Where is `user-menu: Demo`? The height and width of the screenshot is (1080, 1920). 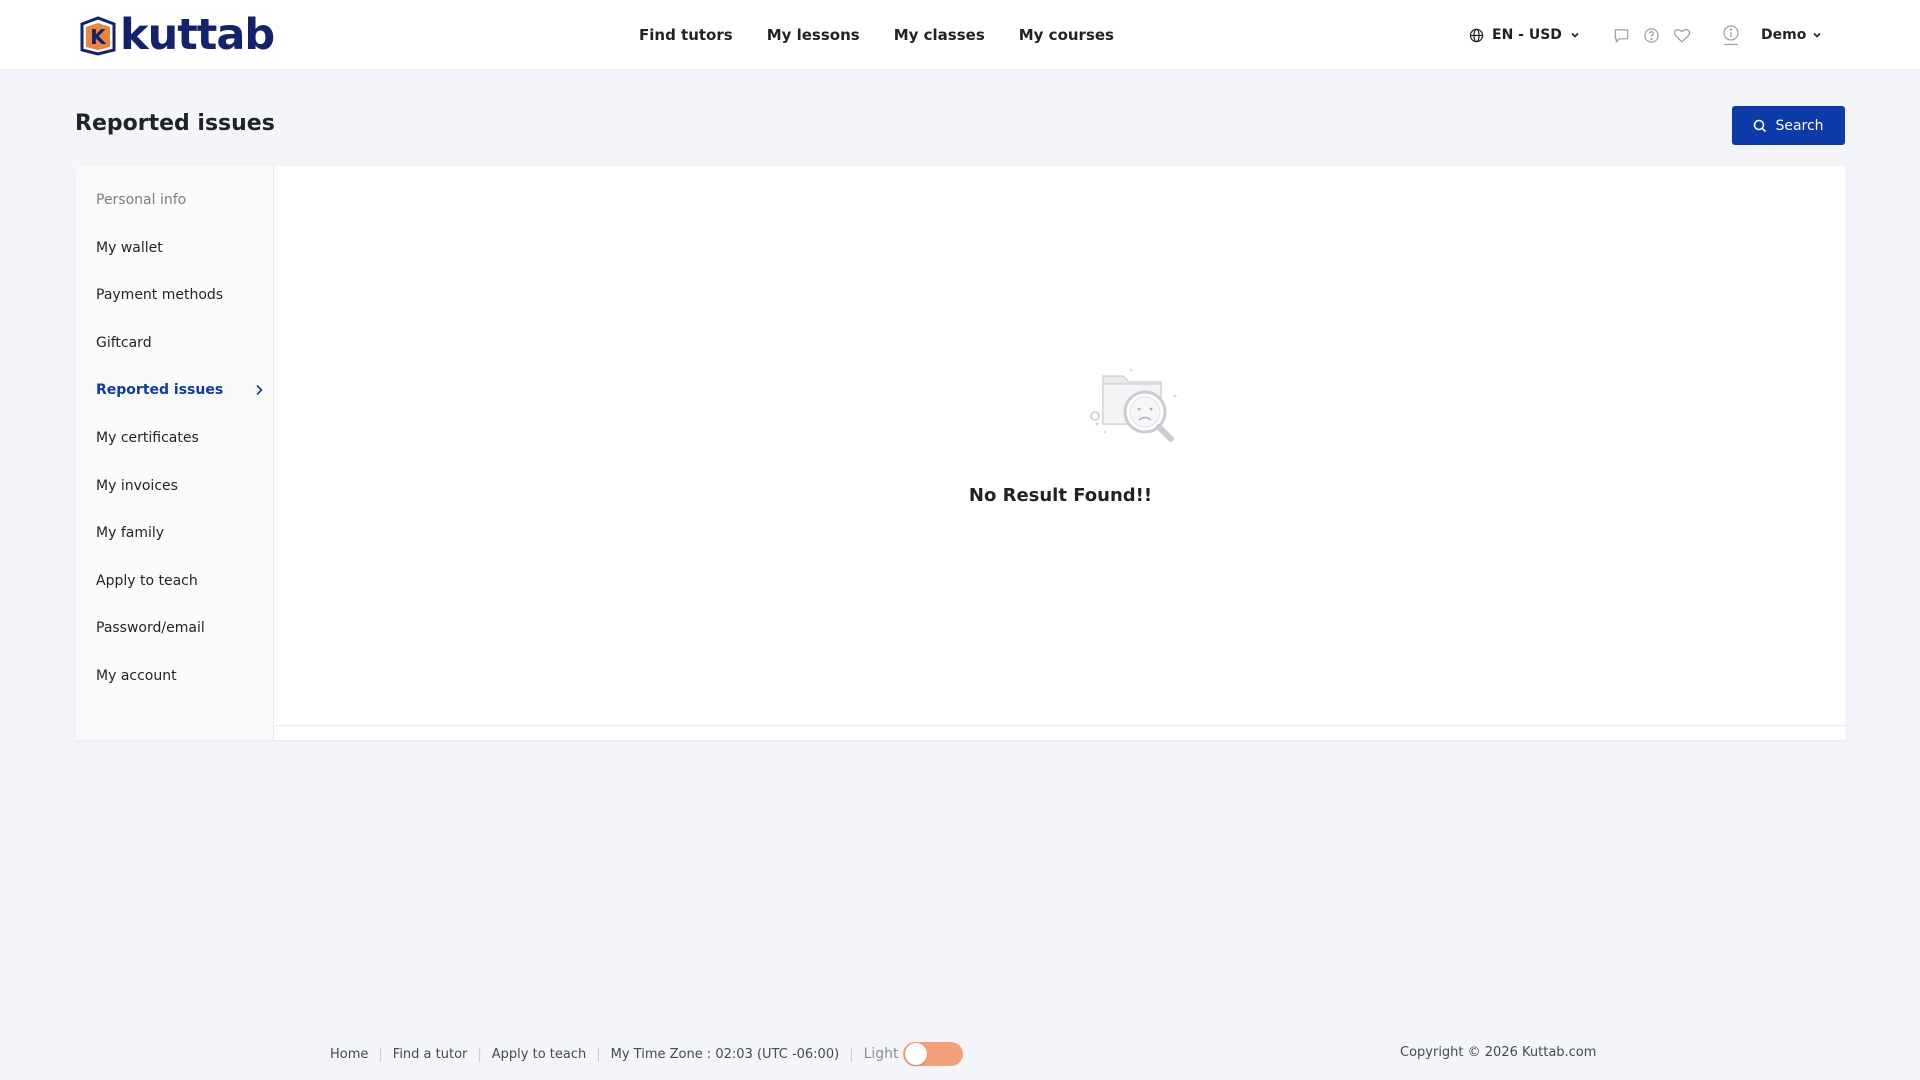
user-menu: Demo is located at coordinates (1791, 35).